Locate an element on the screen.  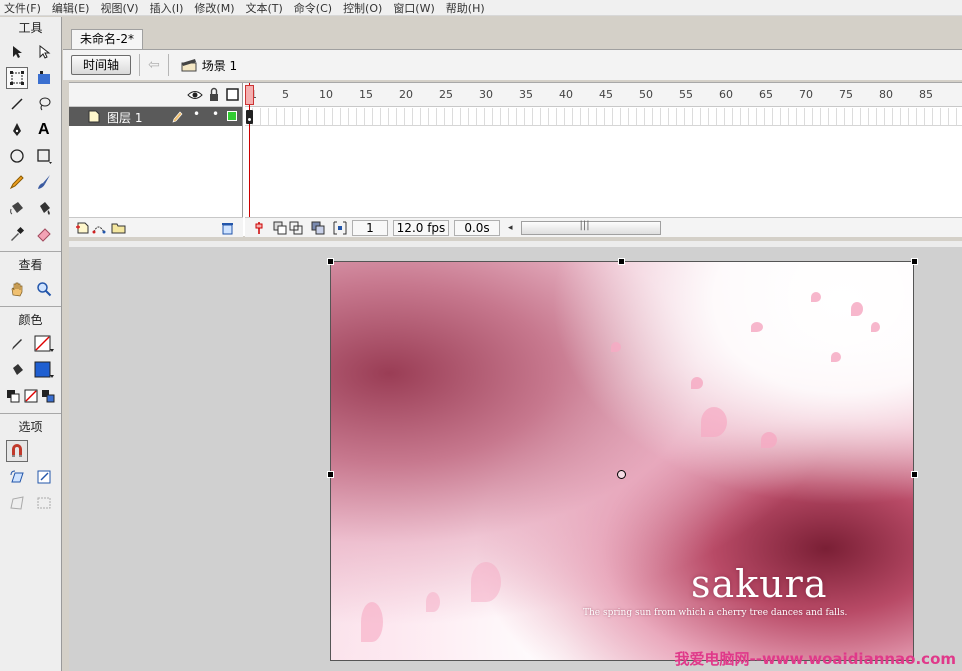
pen-tool-icon is located at coordinates (17, 130).